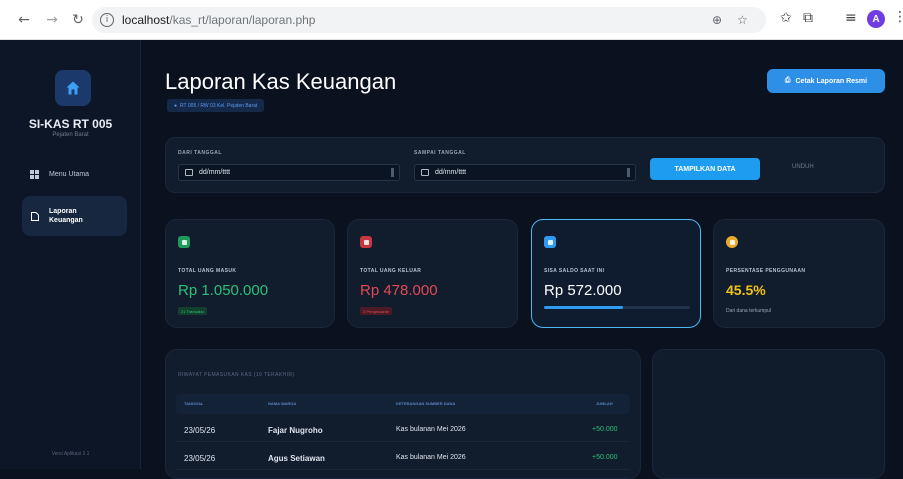 The height and width of the screenshot is (479, 903). Describe the element at coordinates (282, 403) in the screenshot. I see `column-header-name: NAMA WARGA` at that location.